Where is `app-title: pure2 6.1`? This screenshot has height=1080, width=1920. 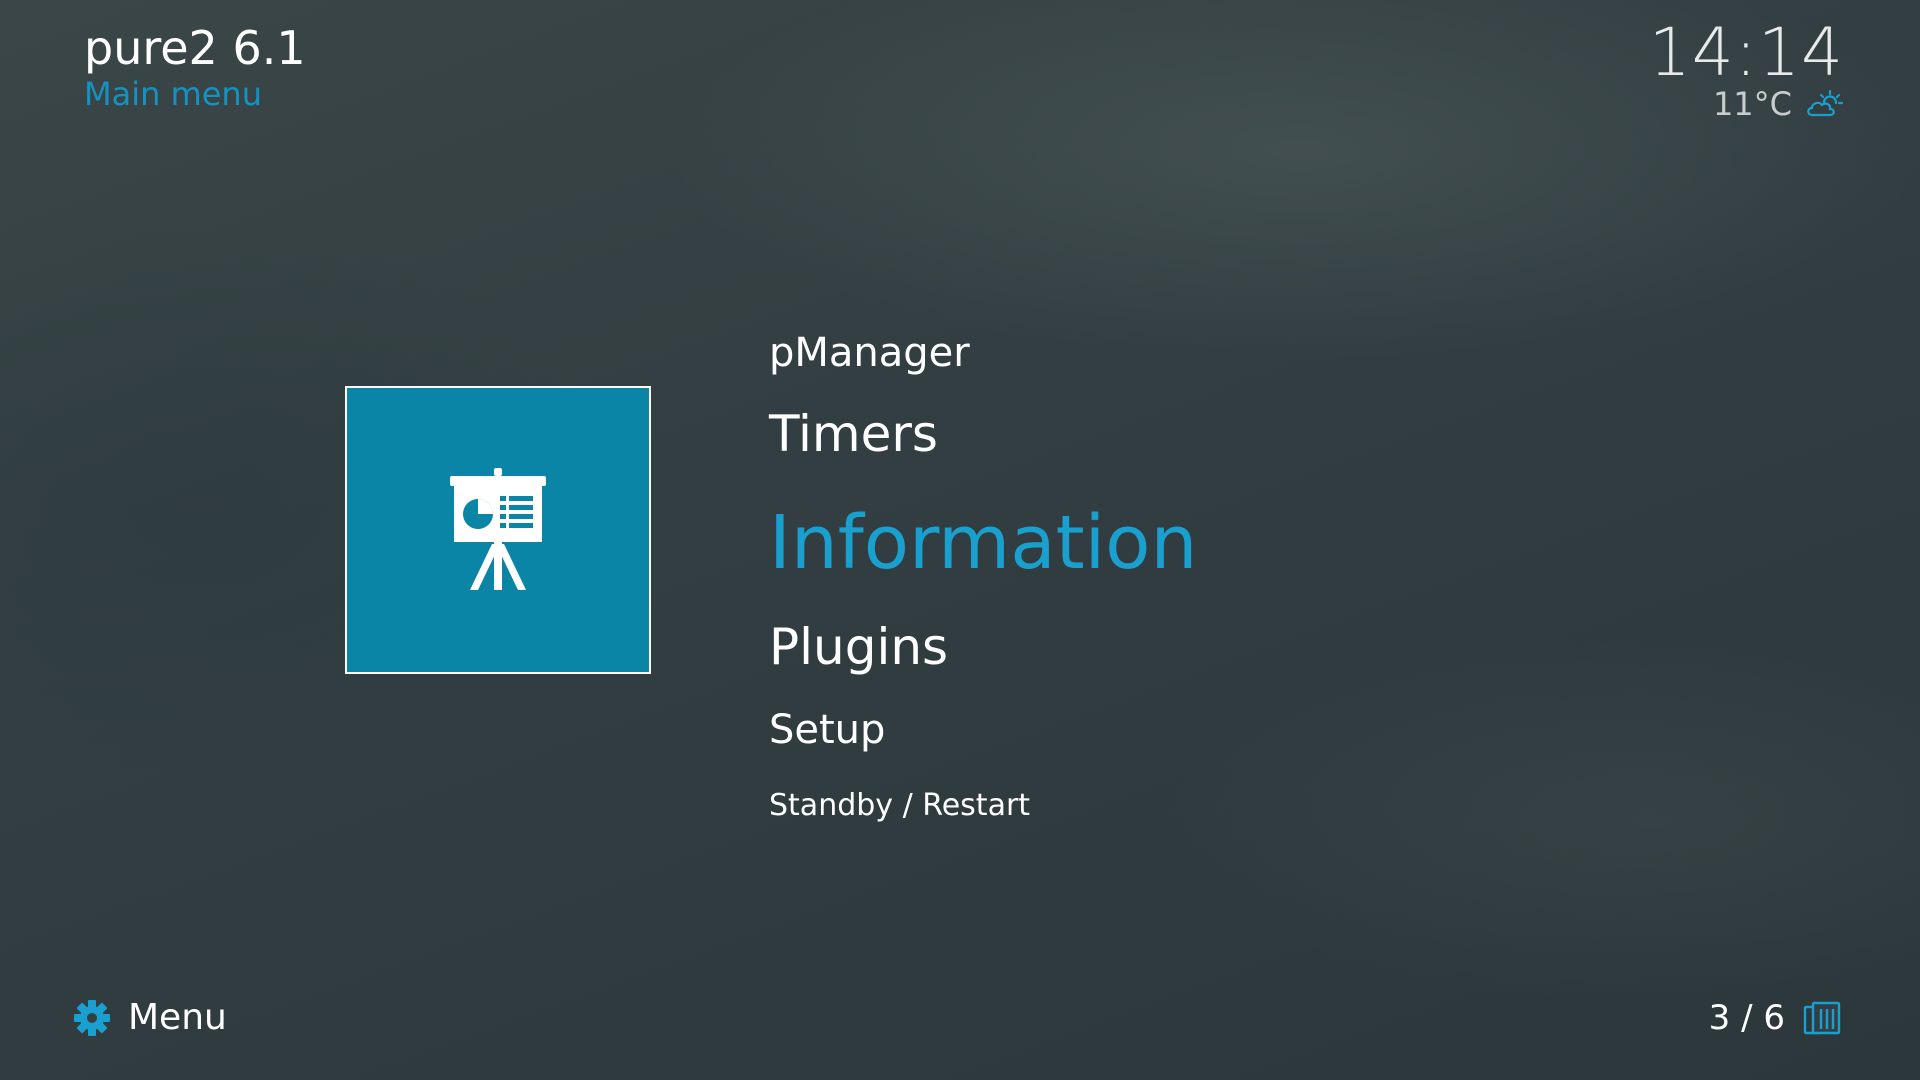 app-title: pure2 6.1 is located at coordinates (195, 48).